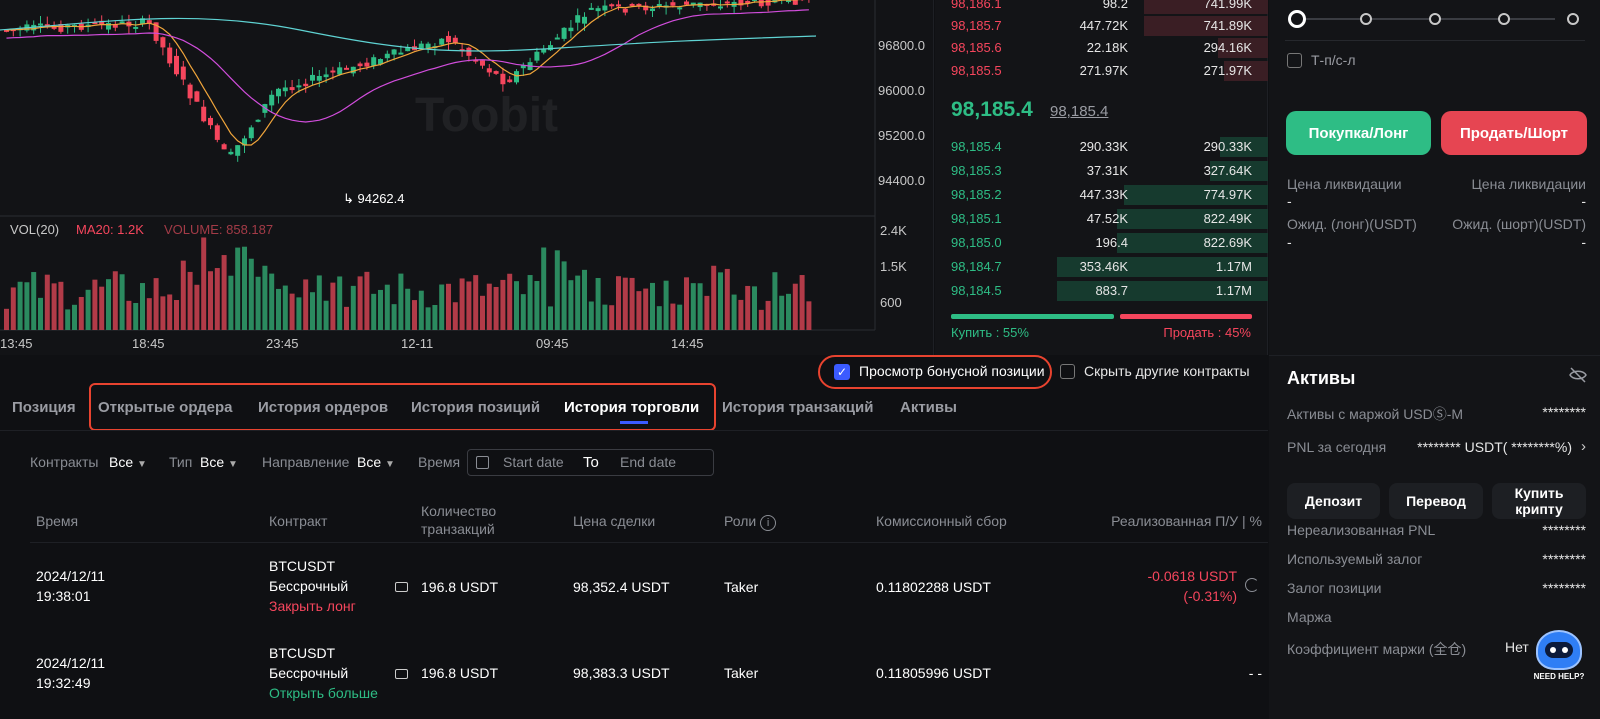 This screenshot has height=719, width=1600. Describe the element at coordinates (952, 371) in the screenshot. I see `bonus-position-label: Просмотр бонусной позиции` at that location.